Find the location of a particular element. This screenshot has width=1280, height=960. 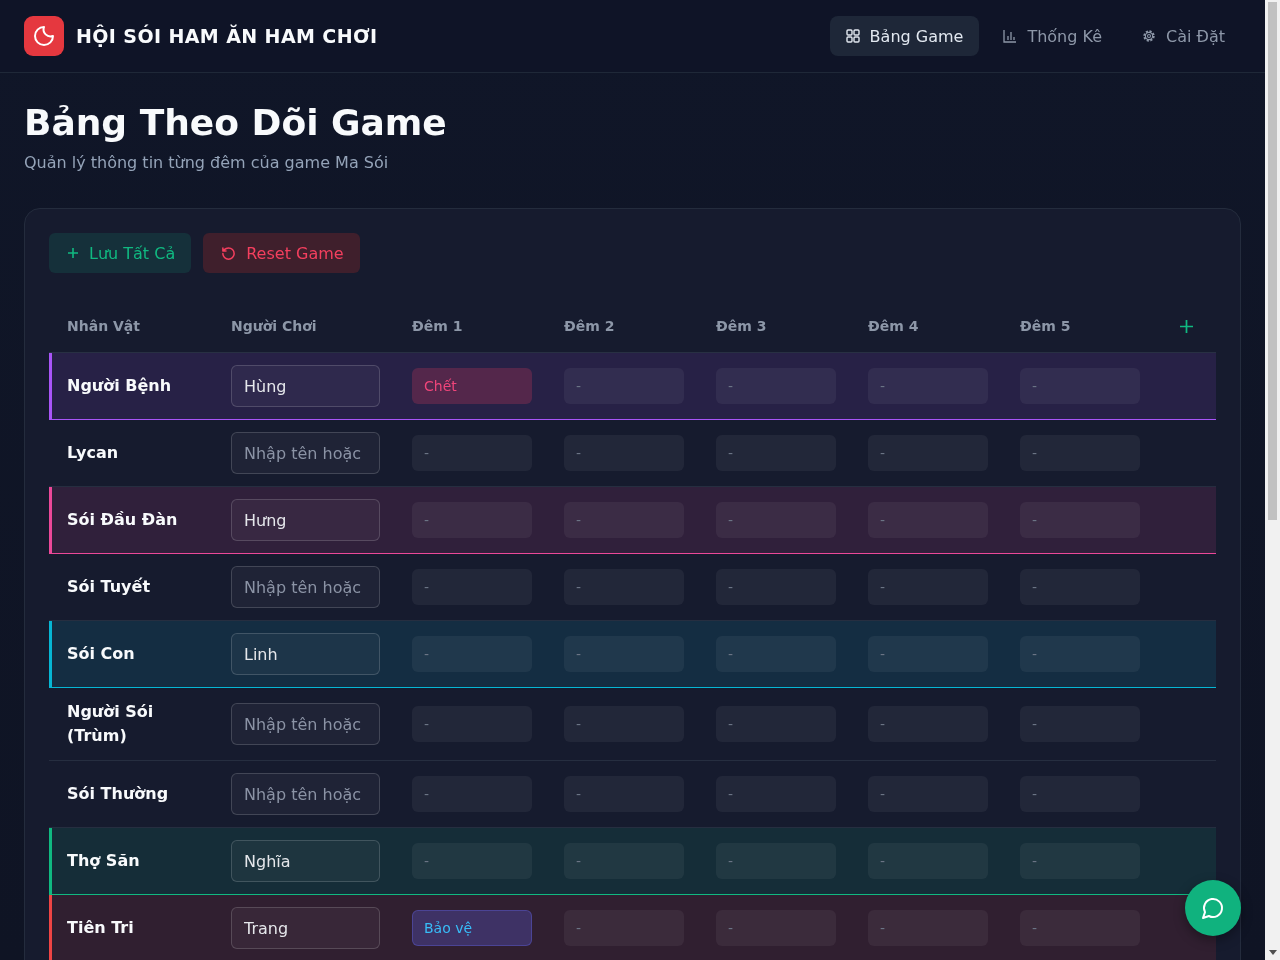

settings-icon is located at coordinates (1149, 36).